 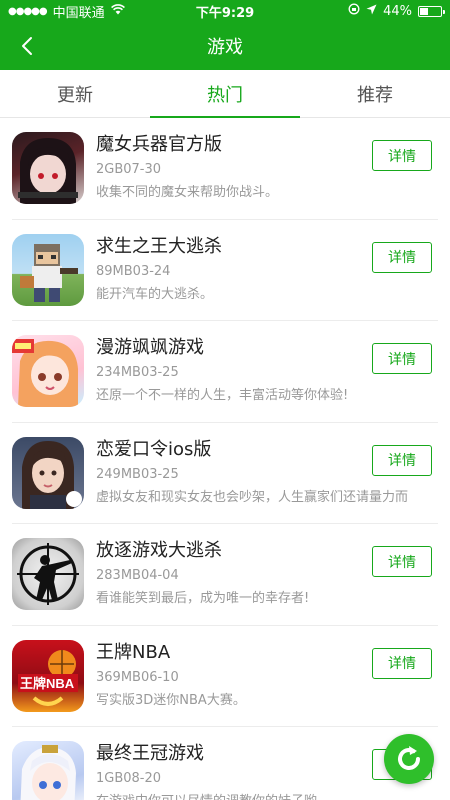 I want to click on tab-bar: 更新 热门 推荐, so click(x=225, y=94).